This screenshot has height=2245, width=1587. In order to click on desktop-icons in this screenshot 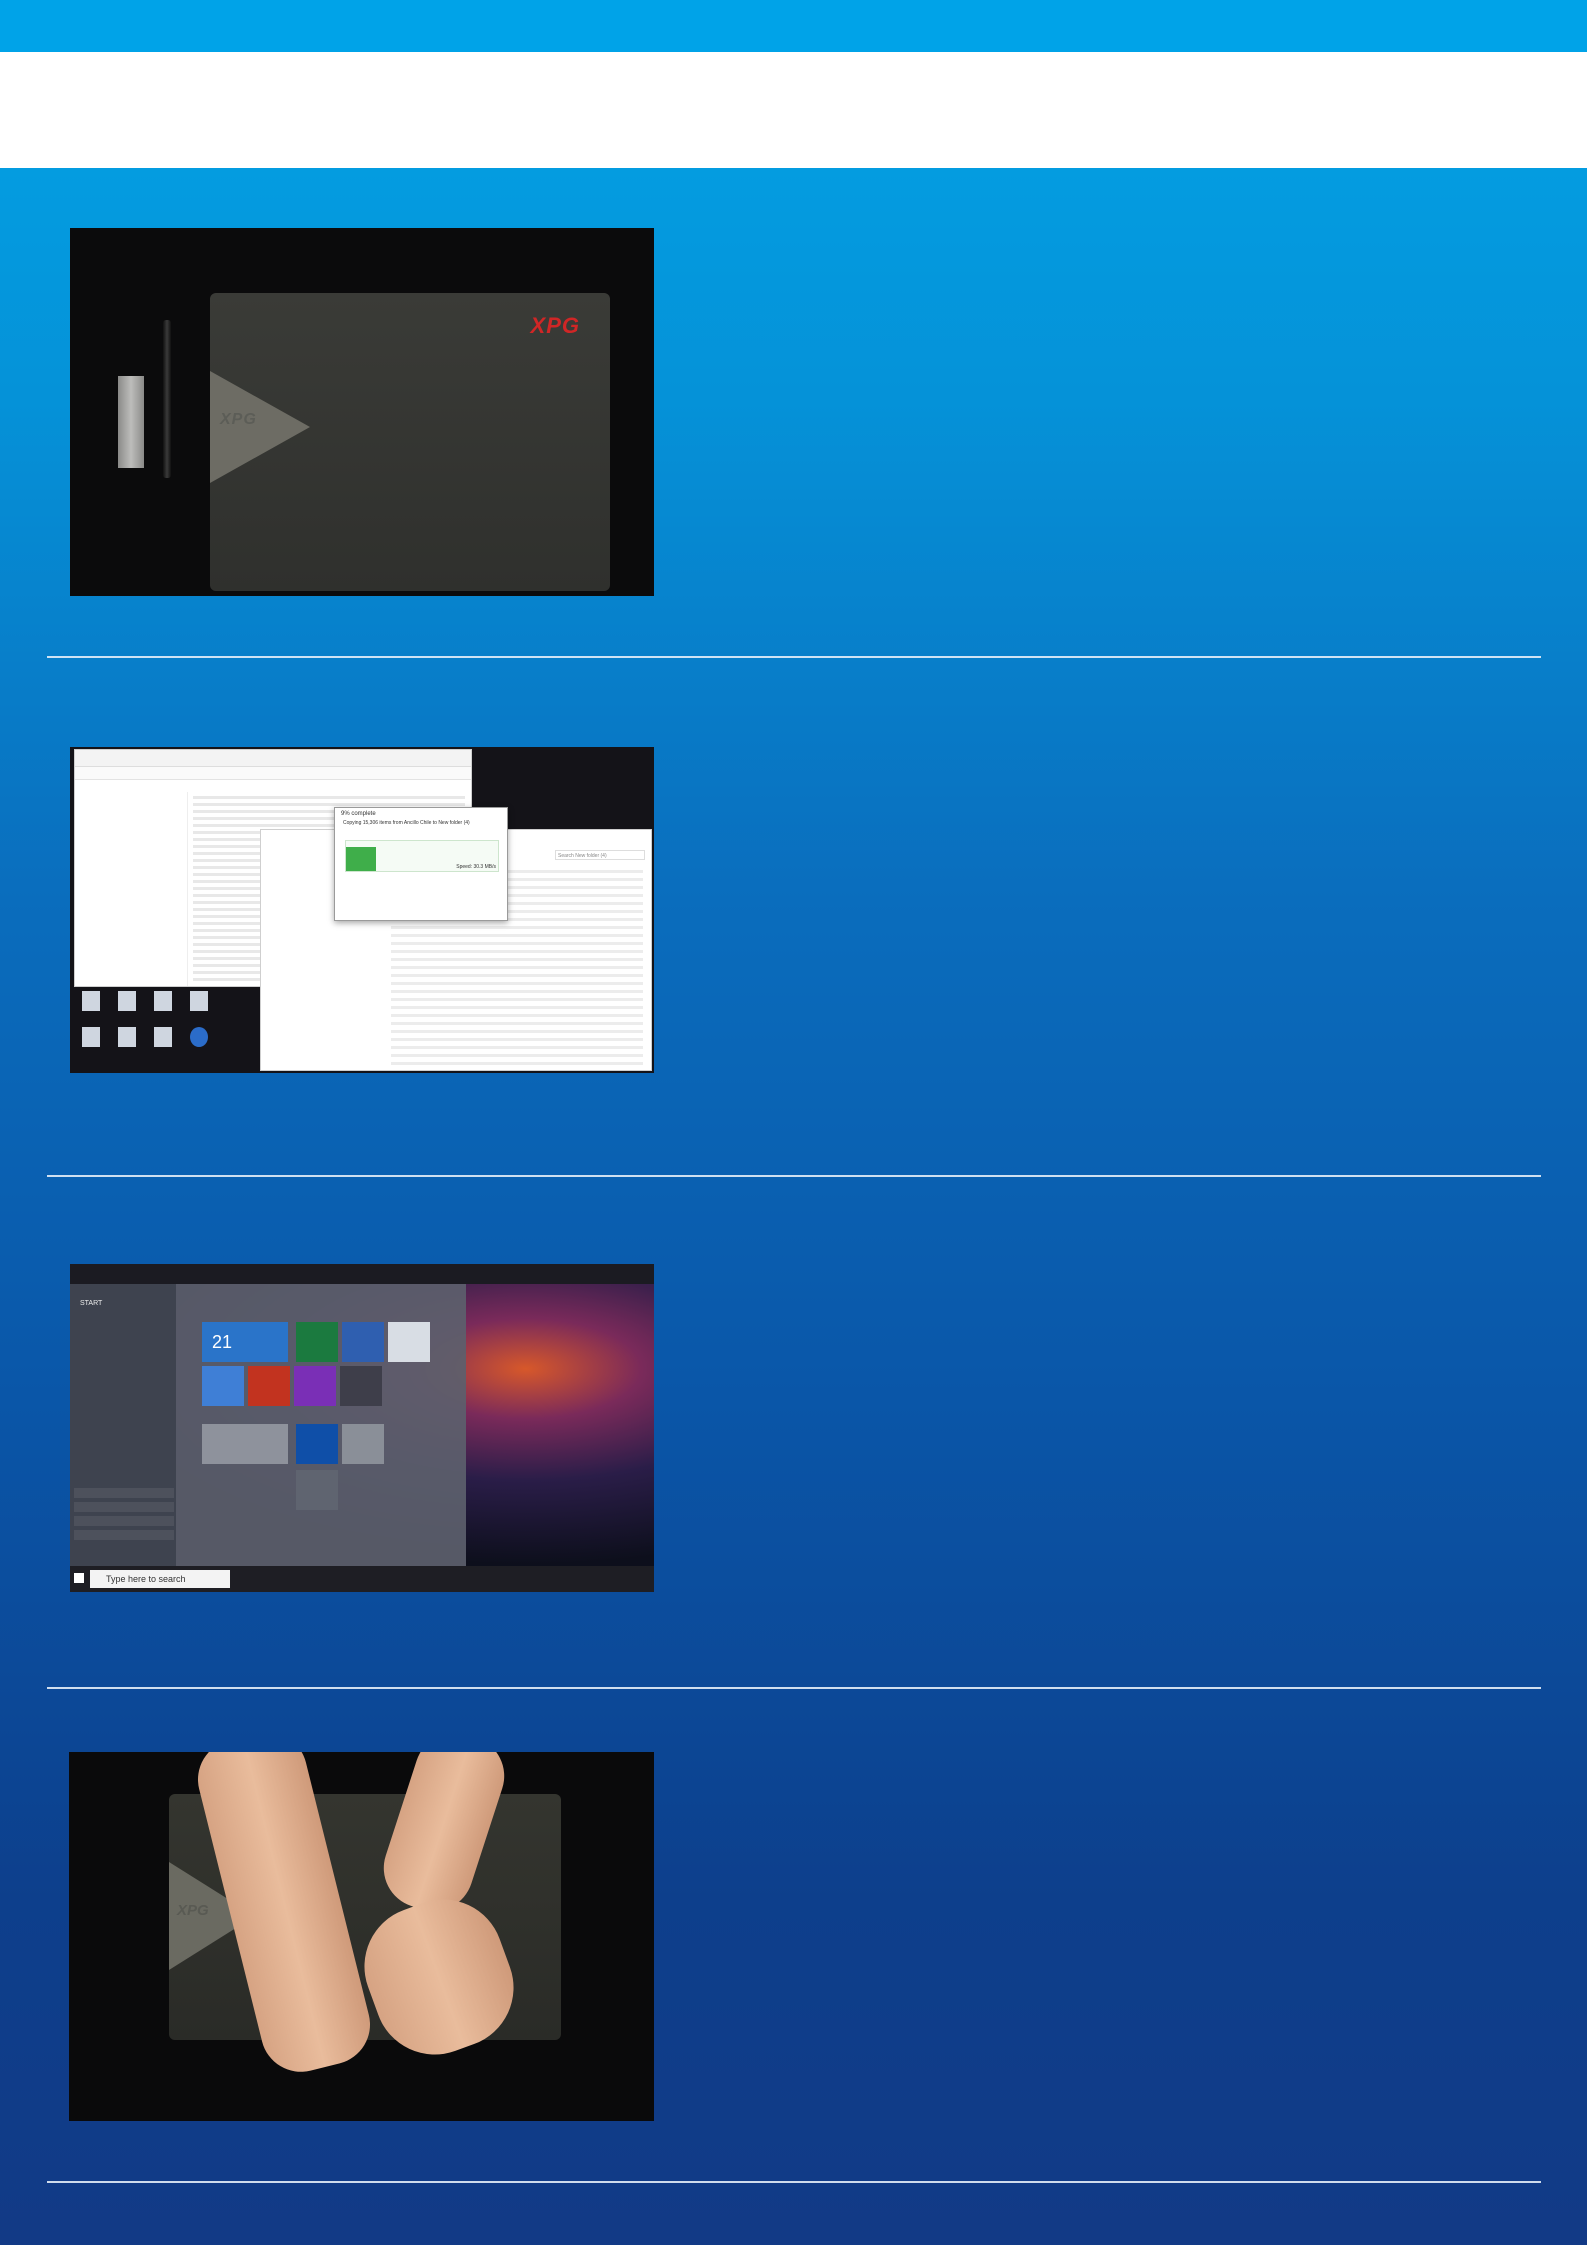, I will do `click(163, 1027)`.